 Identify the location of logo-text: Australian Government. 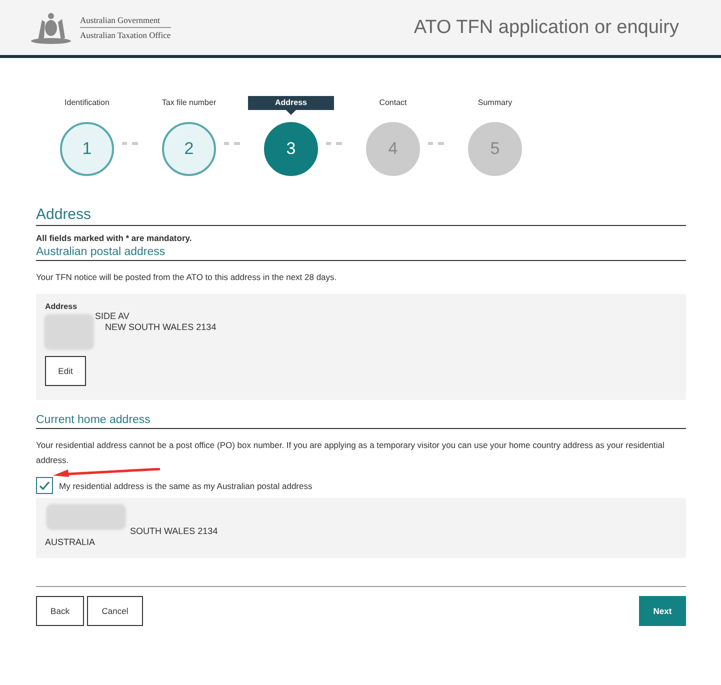
(125, 21).